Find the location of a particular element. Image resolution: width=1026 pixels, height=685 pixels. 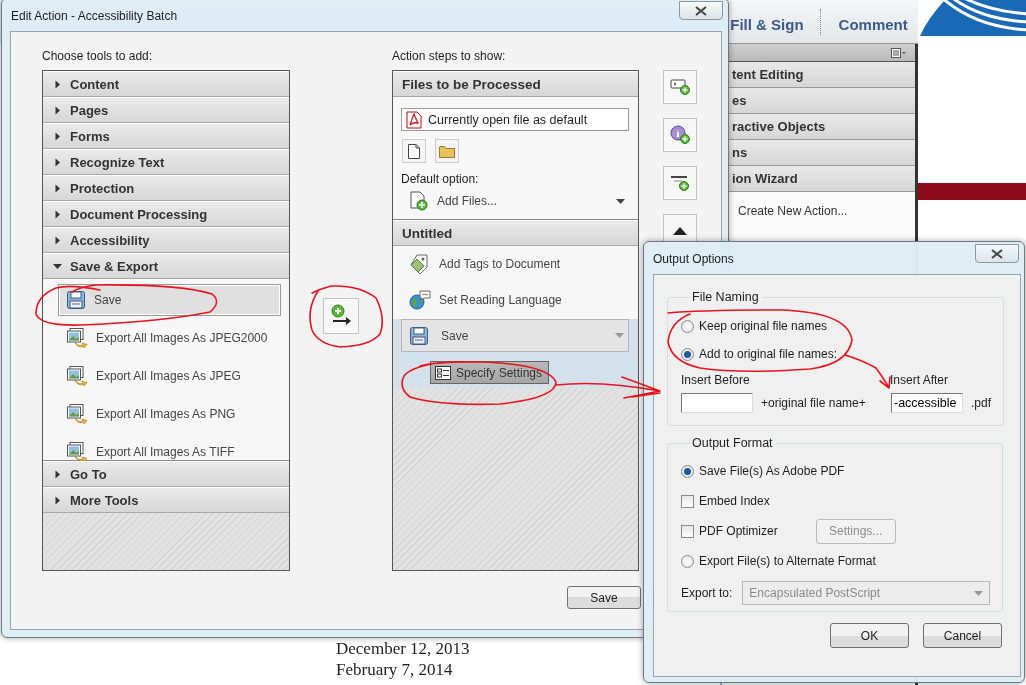

option-label: Add to original file names: is located at coordinates (768, 354).